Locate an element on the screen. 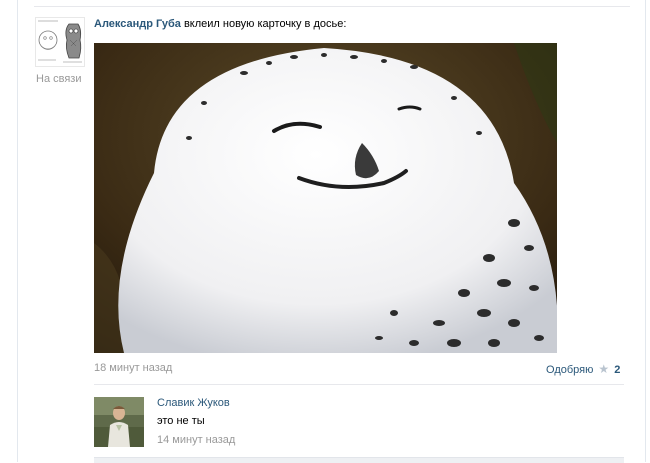 The height and width of the screenshot is (463, 650). author-avatar is located at coordinates (60, 42).